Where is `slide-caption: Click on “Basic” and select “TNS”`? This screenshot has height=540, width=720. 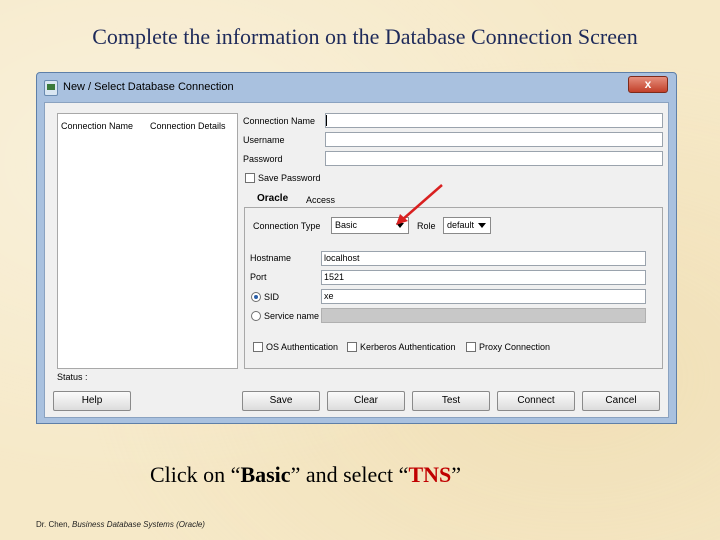 slide-caption: Click on “Basic” and select “TNS” is located at coordinates (305, 474).